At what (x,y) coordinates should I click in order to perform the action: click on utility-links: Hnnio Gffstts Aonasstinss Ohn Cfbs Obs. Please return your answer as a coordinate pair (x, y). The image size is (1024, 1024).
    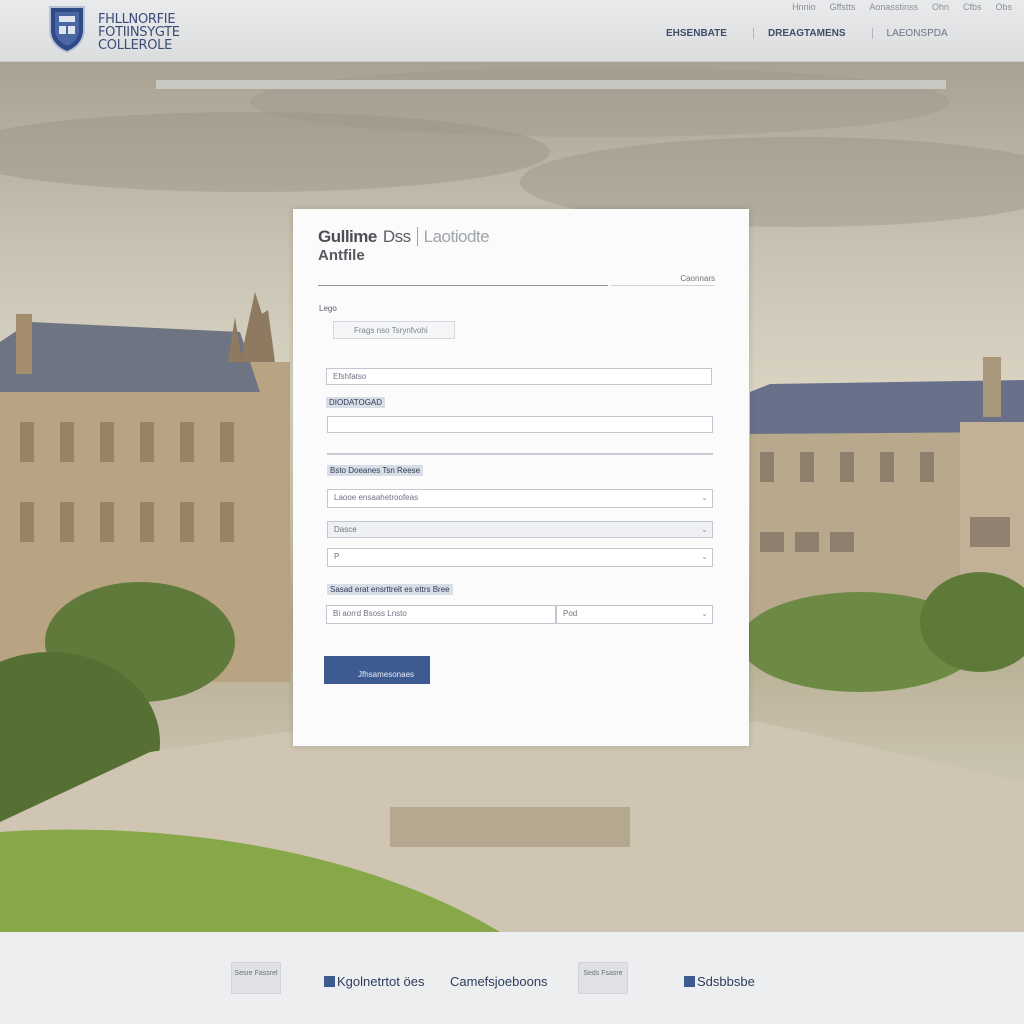
    Looking at the image, I should click on (902, 7).